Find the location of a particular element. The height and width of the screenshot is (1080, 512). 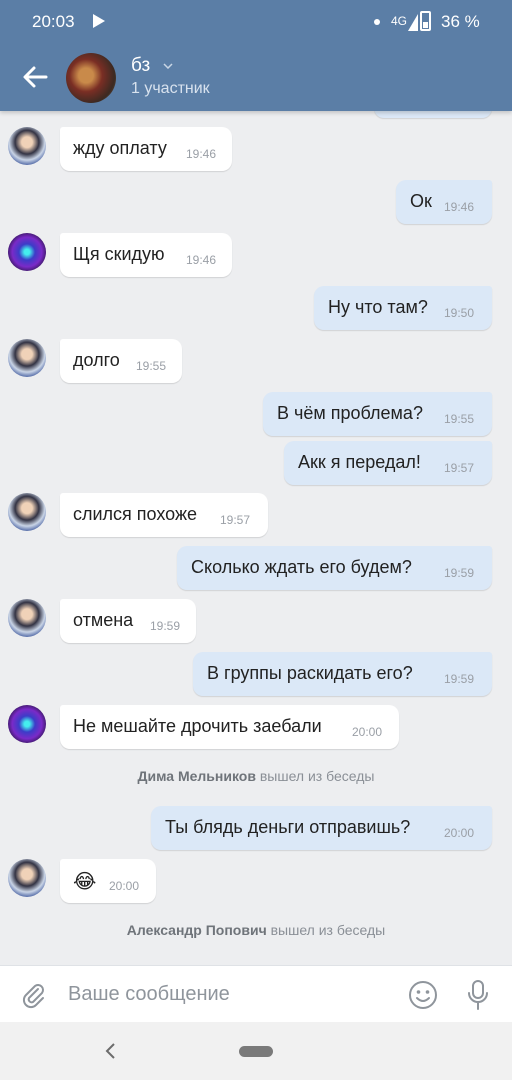

system-event: Александр Попович вышел из беседы is located at coordinates (256, 930).